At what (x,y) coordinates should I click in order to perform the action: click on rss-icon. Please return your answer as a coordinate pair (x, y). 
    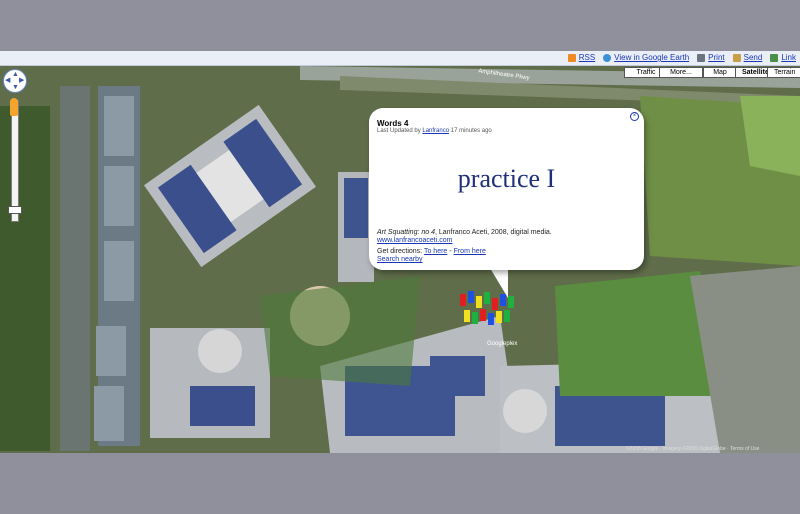
    Looking at the image, I should click on (571, 57).